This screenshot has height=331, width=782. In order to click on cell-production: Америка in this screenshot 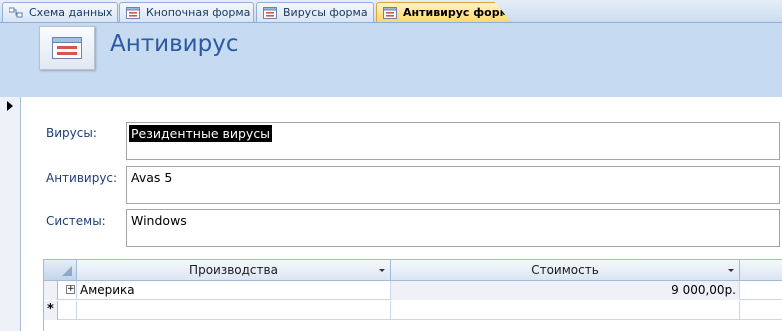, I will do `click(234, 290)`.